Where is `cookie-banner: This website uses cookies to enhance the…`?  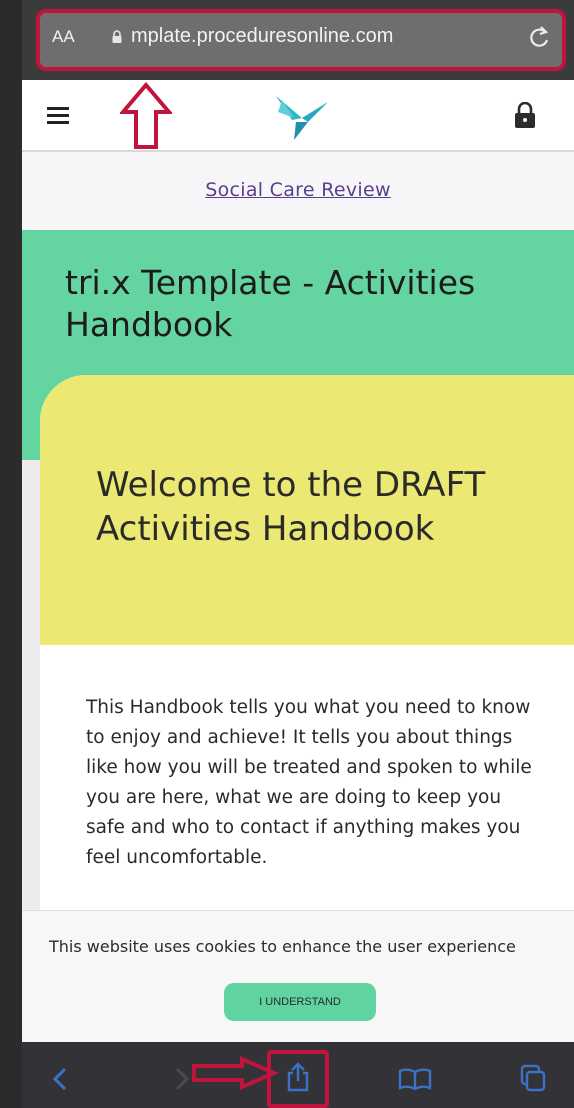
cookie-banner: This website uses cookies to enhance the… is located at coordinates (298, 976).